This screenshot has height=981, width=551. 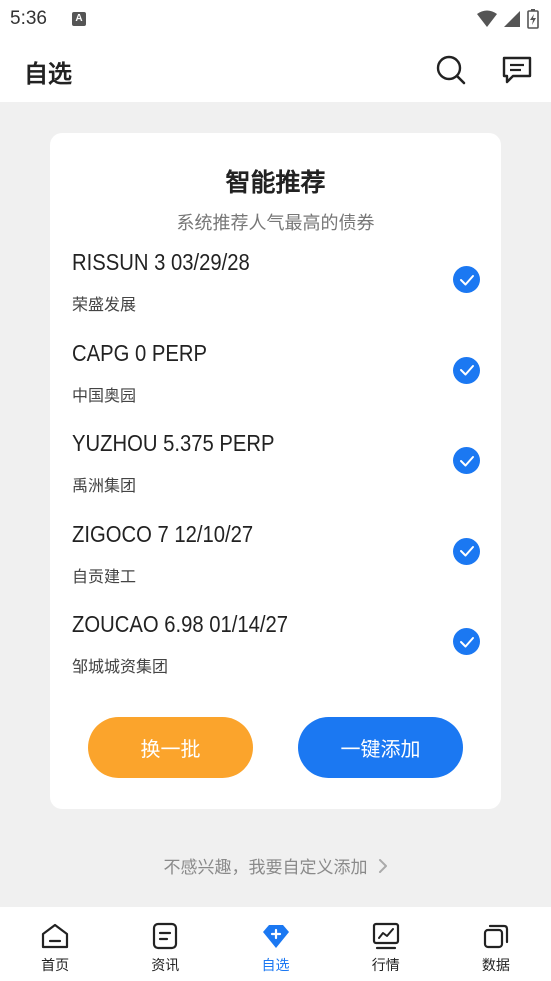 I want to click on tab-label: 行情, so click(x=385, y=966).